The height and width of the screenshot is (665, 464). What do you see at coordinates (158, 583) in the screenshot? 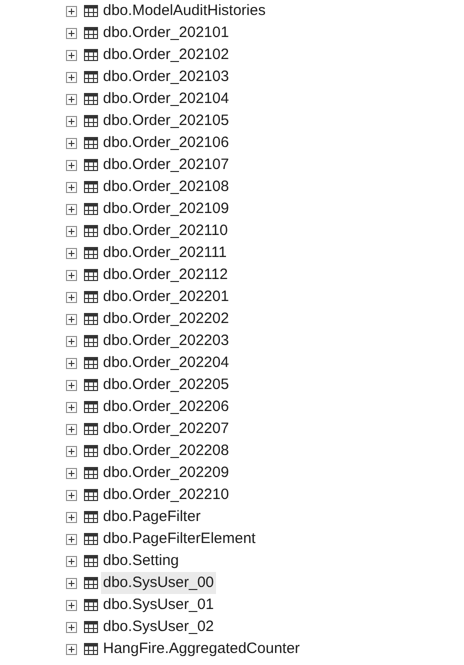
I see `tree-item: dbo.SysUser_00` at bounding box center [158, 583].